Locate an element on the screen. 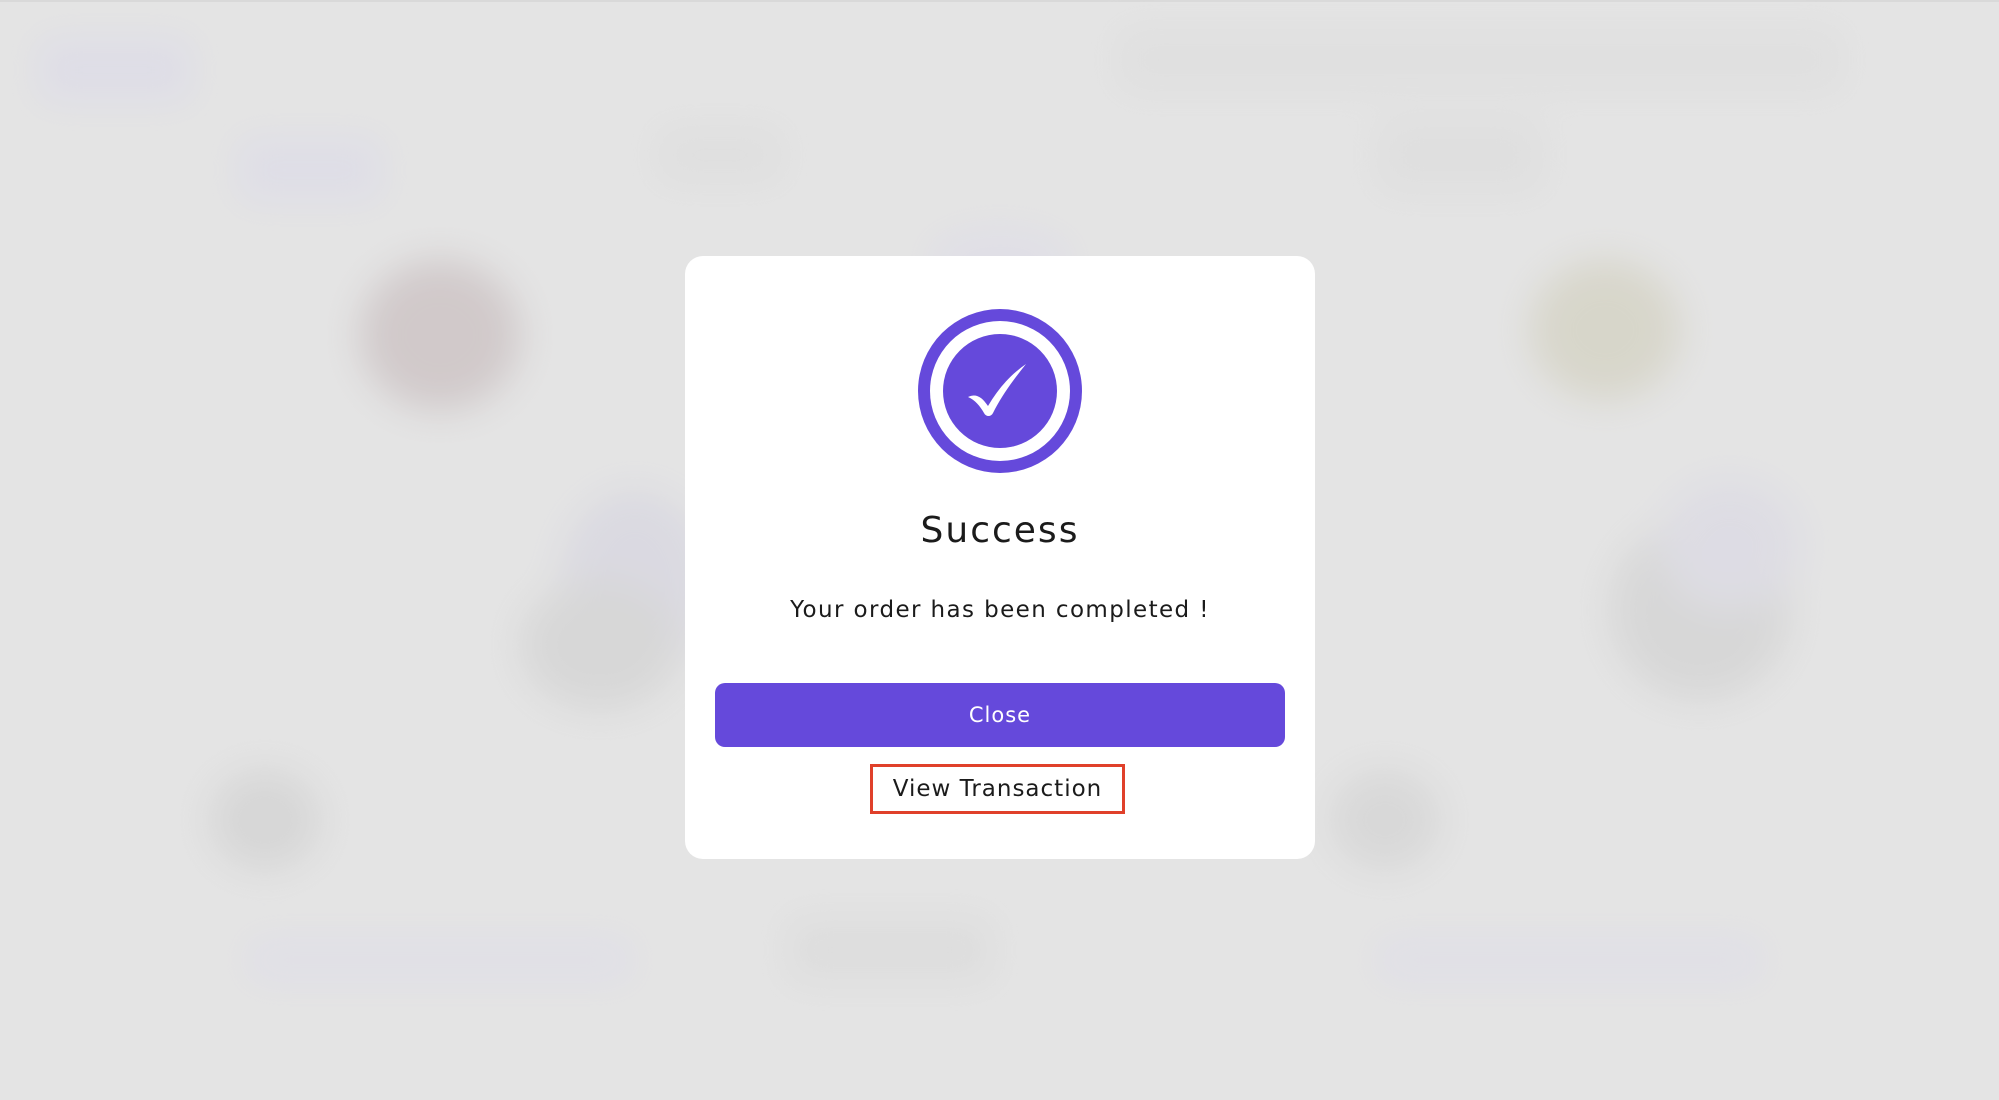 The height and width of the screenshot is (1100, 1999). dialog-title: Success is located at coordinates (1000, 530).